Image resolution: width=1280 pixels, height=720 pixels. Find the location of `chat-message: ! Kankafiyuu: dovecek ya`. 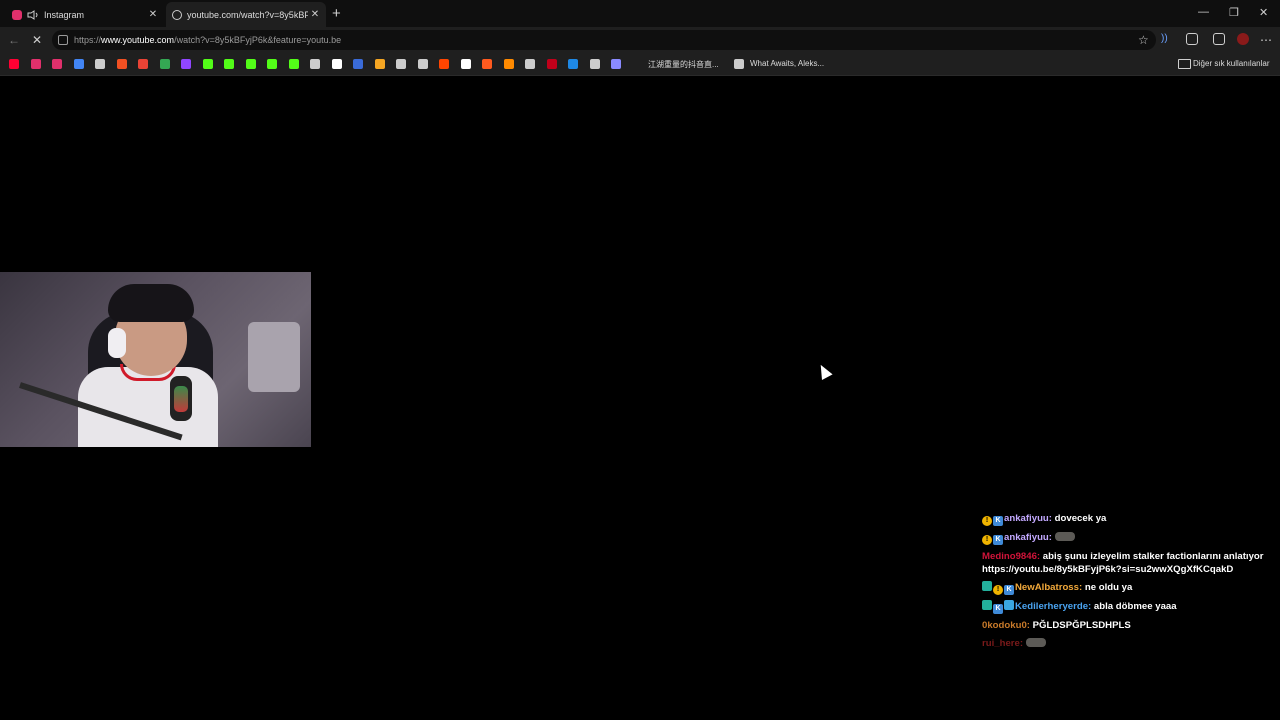

chat-message: ! Kankafiyuu: dovecek ya is located at coordinates (1129, 519).